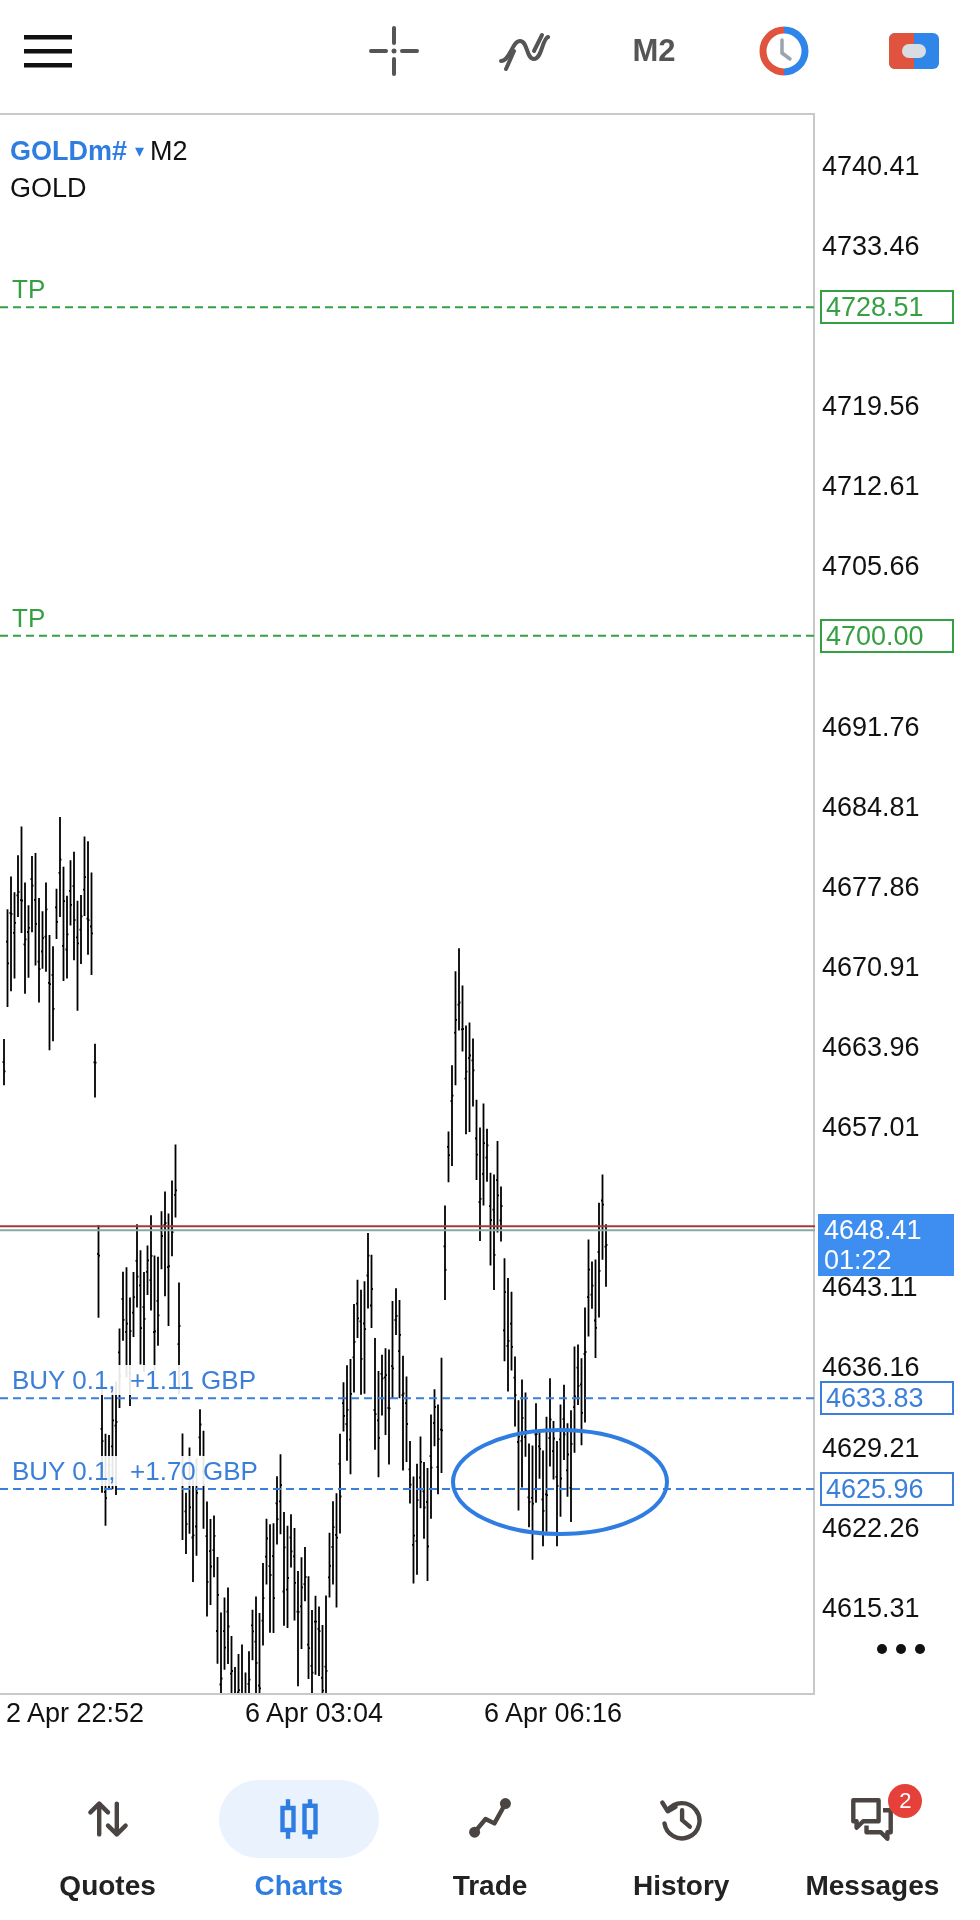 The width and height of the screenshot is (980, 1920). Describe the element at coordinates (681, 1841) in the screenshot. I see `nav-tab: History` at that location.